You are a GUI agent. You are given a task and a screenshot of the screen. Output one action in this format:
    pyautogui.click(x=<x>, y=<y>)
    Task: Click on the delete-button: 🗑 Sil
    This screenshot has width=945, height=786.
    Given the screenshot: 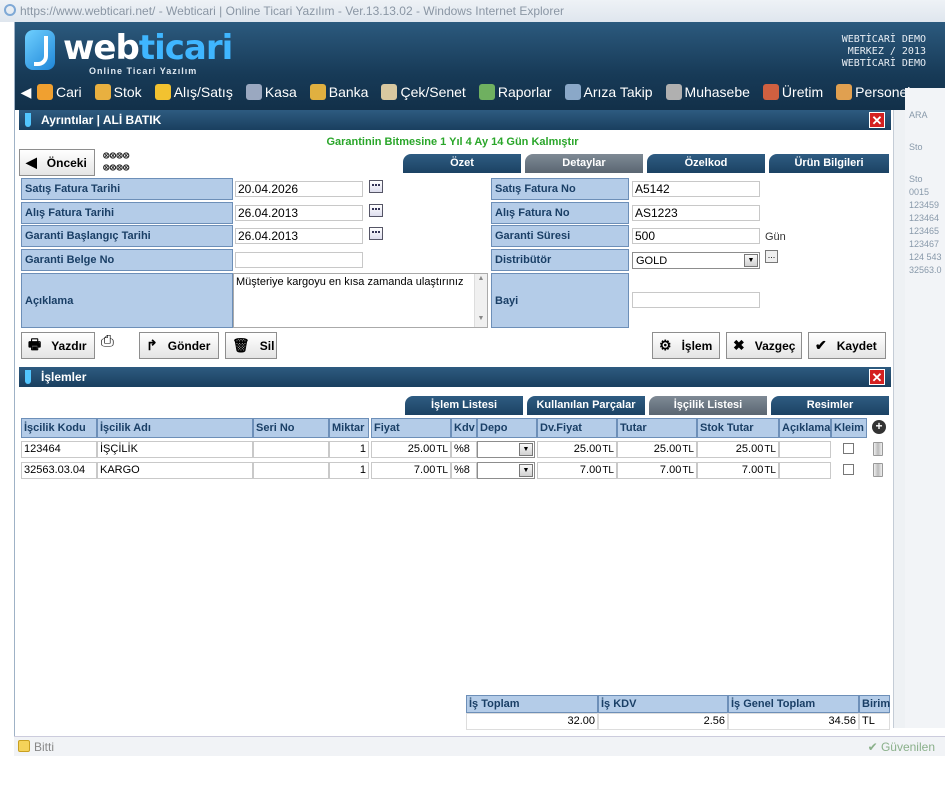 What is the action you would take?
    pyautogui.click(x=251, y=345)
    